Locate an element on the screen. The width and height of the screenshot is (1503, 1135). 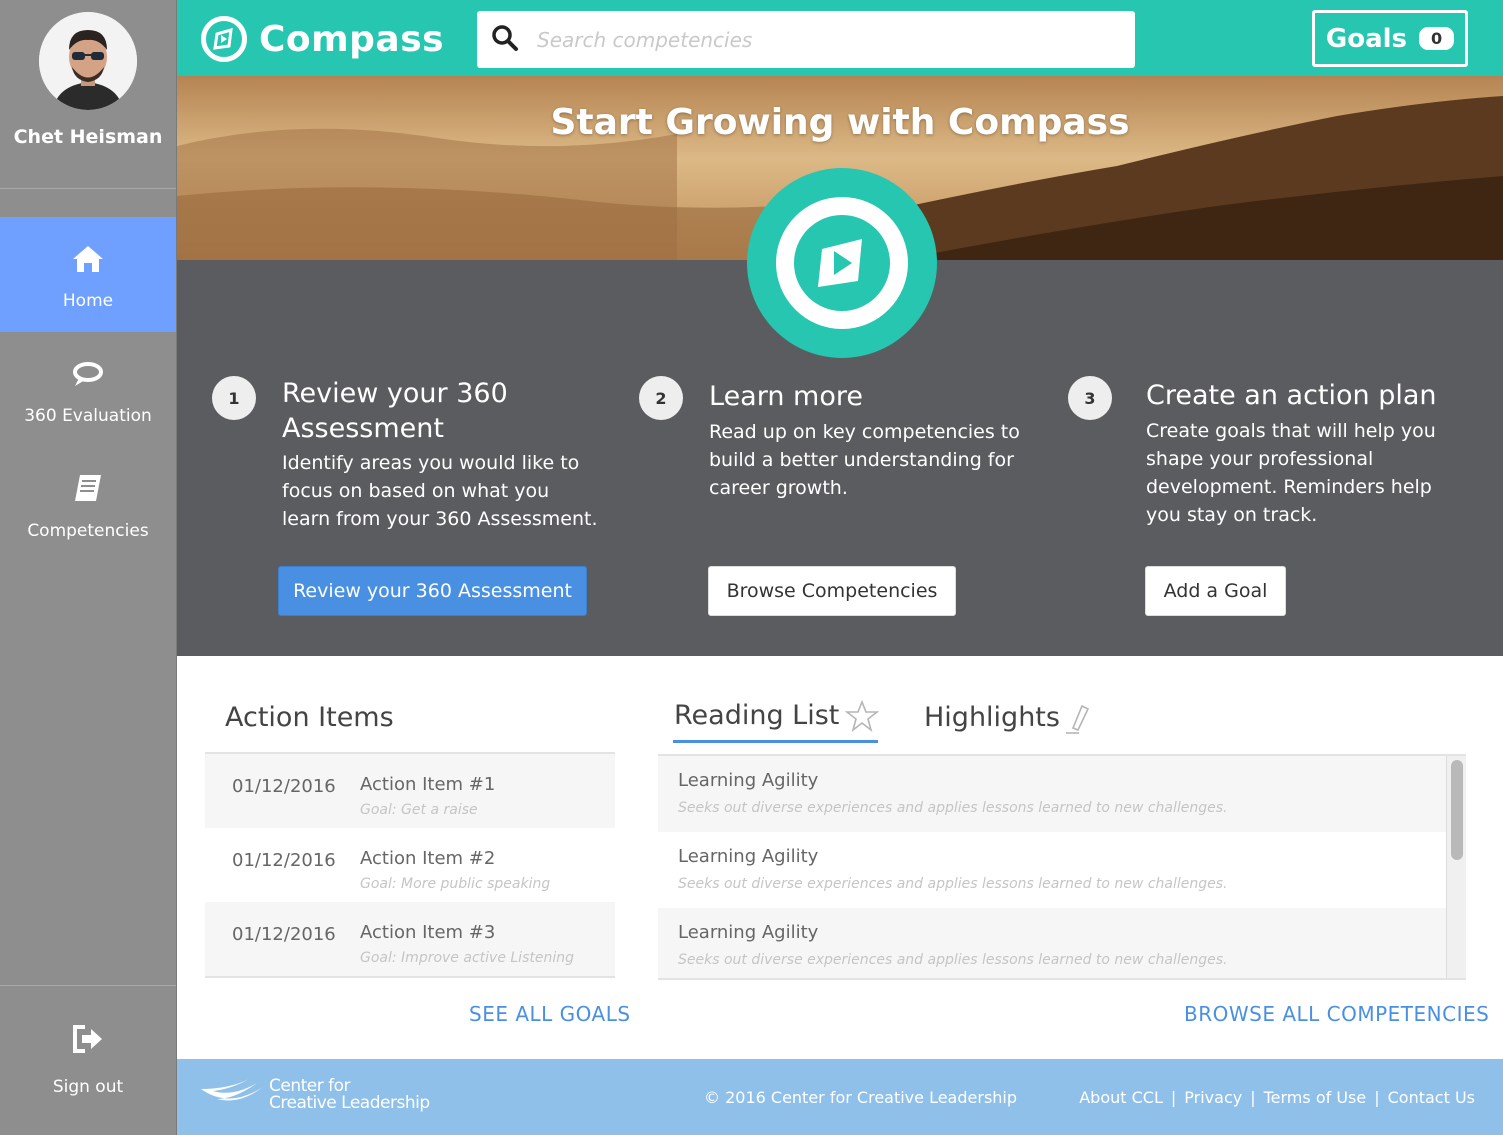
action-item-goal: Goal: Get a raise is located at coordinates (419, 810).